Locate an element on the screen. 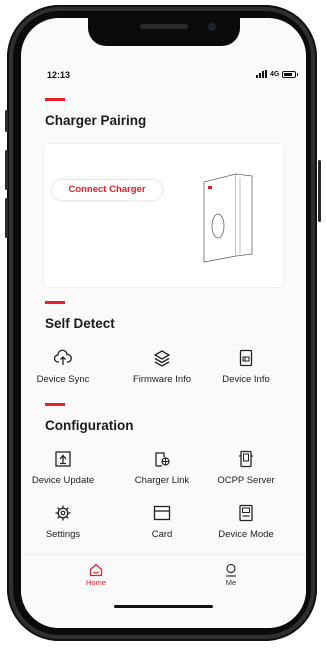  tab-me-label: Me is located at coordinates (231, 582).